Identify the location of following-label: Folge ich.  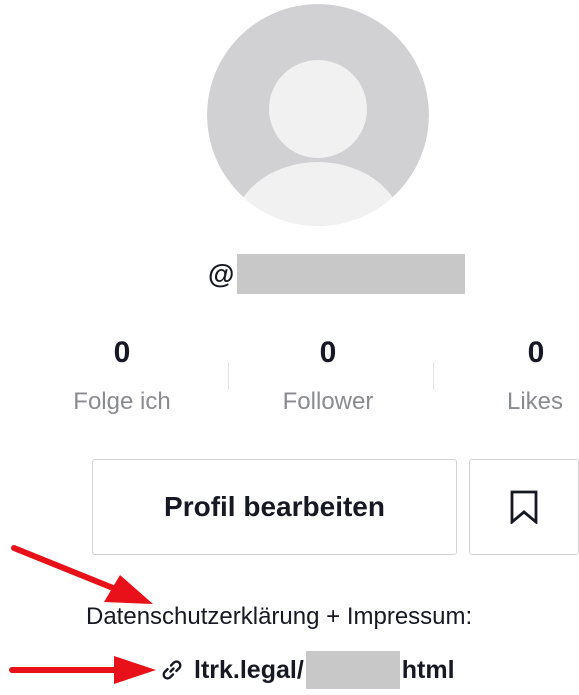
(122, 402).